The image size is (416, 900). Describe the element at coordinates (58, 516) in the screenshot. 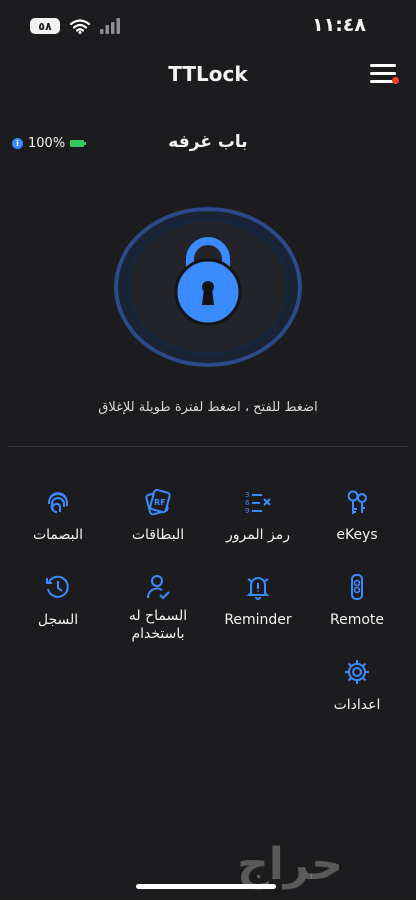

I see `tile-fingerprints: البصمات` at that location.